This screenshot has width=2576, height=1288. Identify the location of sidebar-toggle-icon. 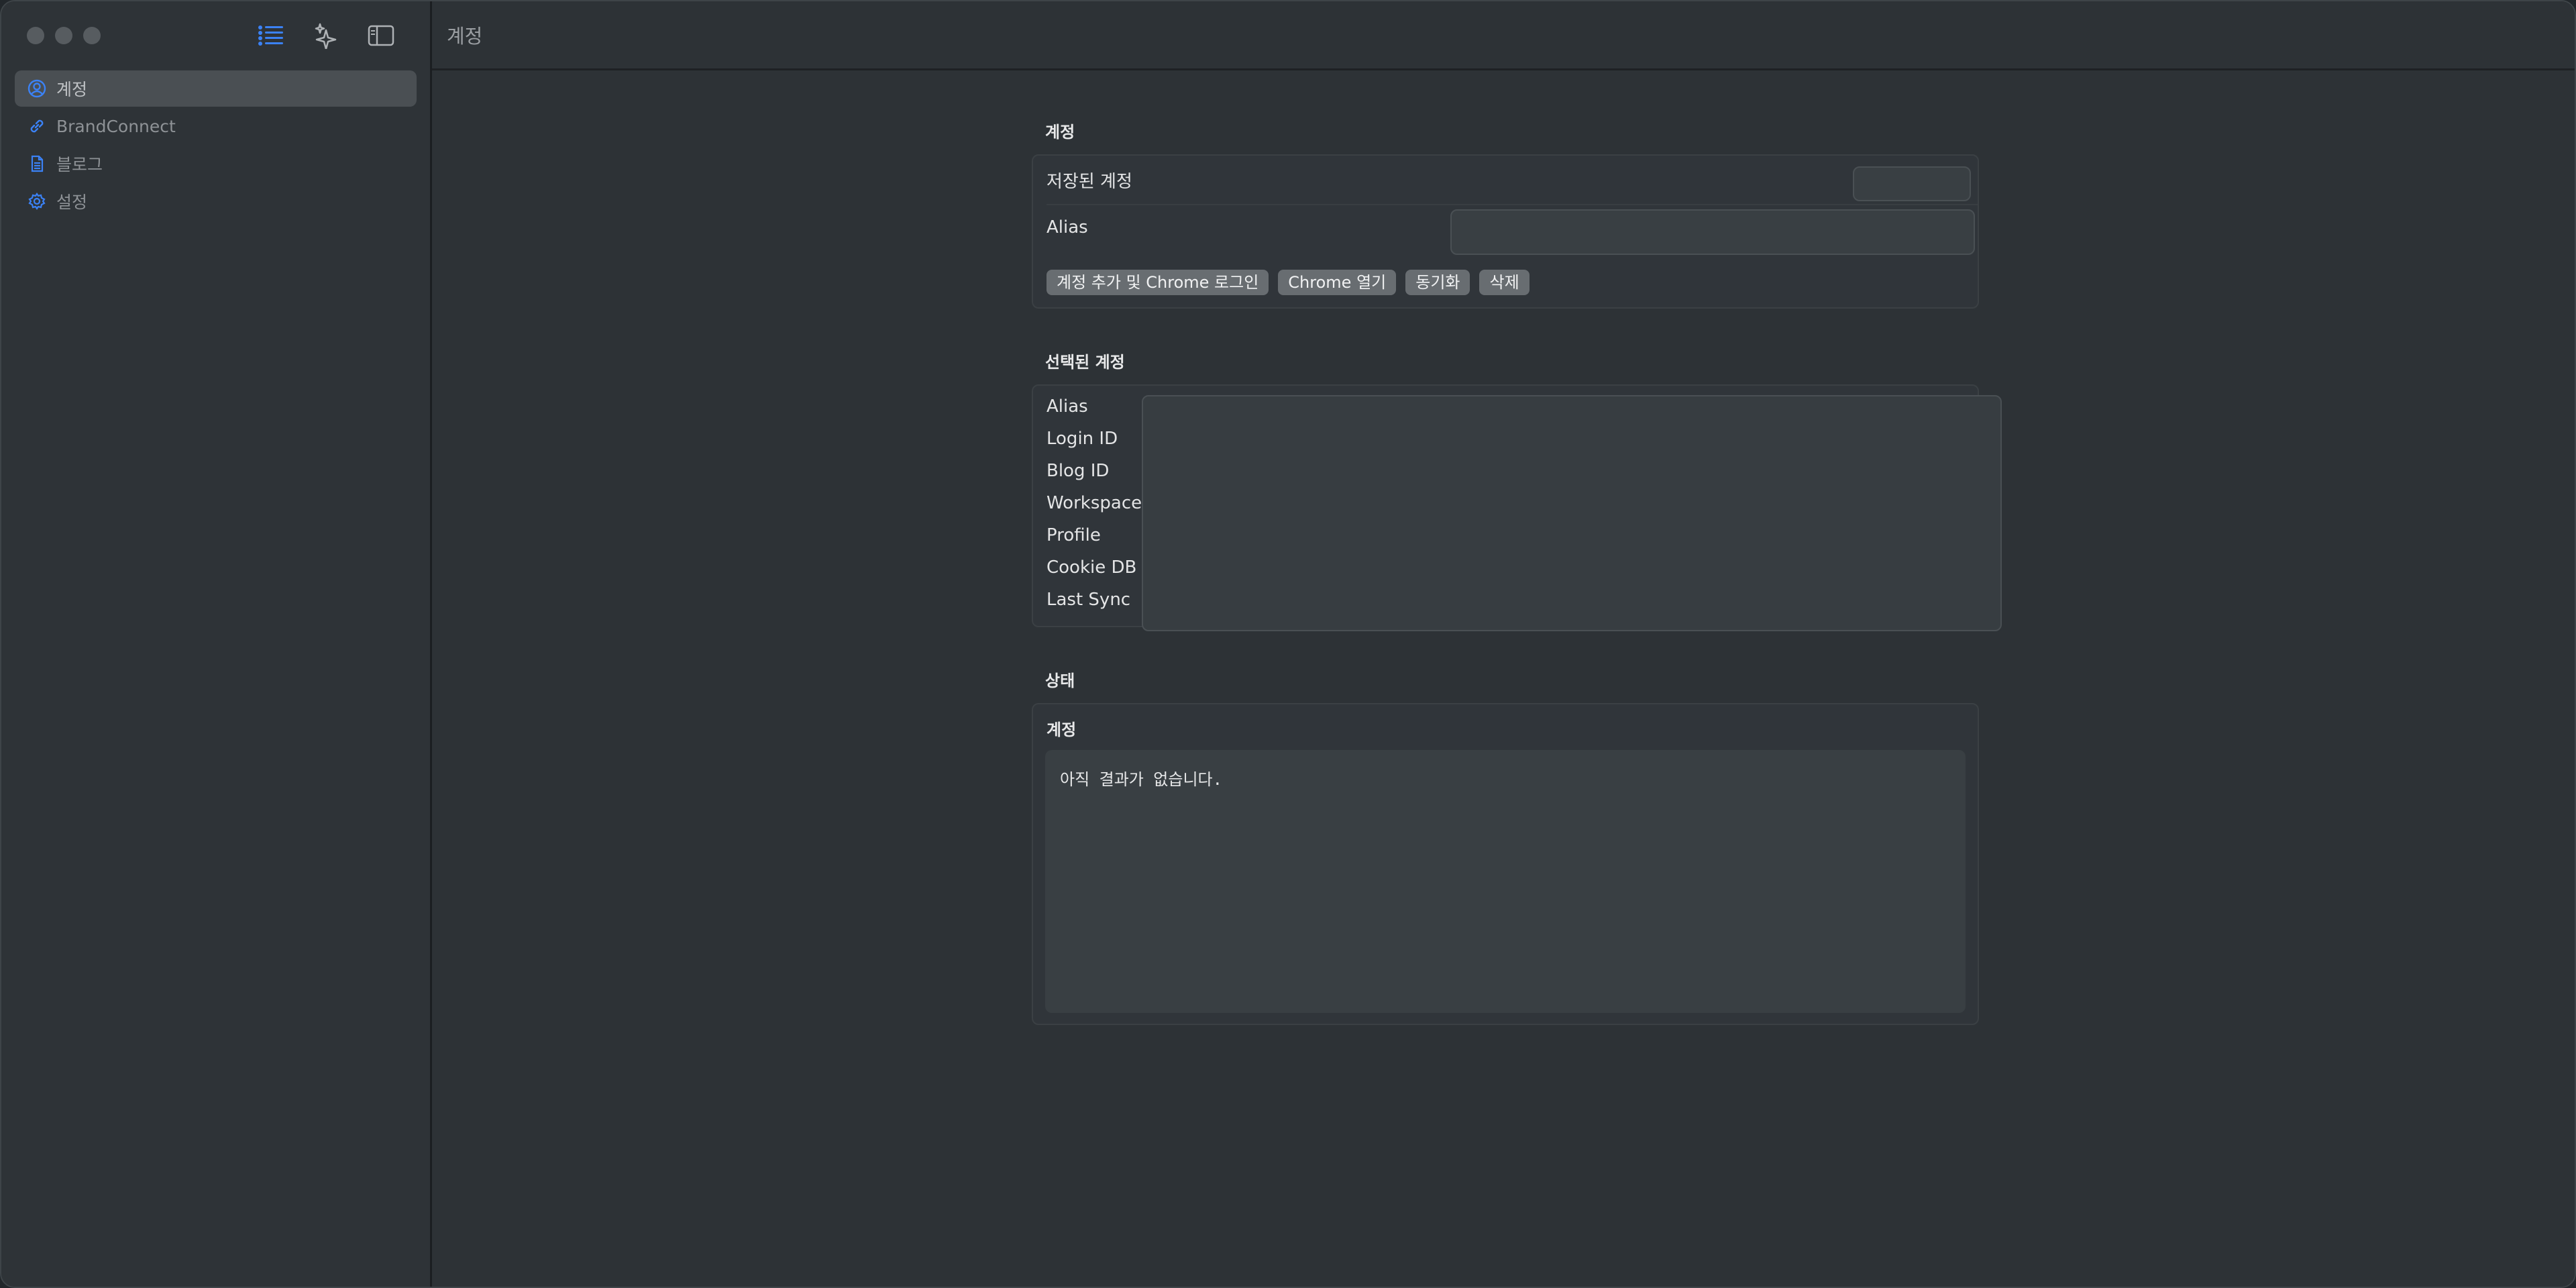
(381, 35).